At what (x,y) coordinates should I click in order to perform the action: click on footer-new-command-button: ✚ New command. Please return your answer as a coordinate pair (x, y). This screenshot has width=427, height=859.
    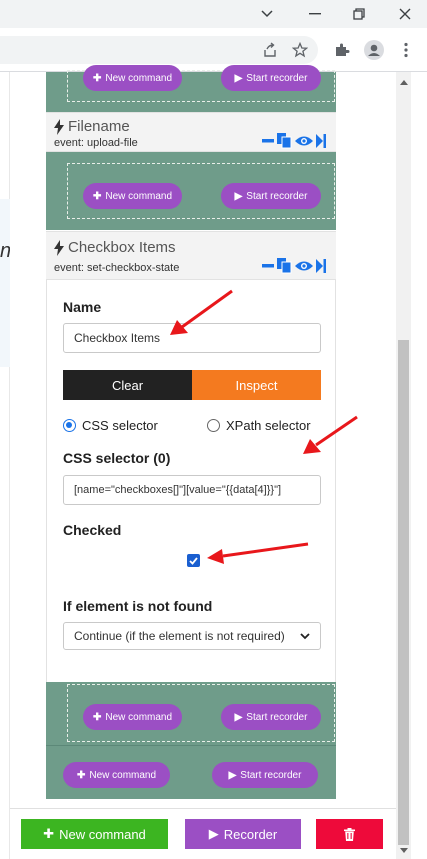
    Looking at the image, I should click on (94, 834).